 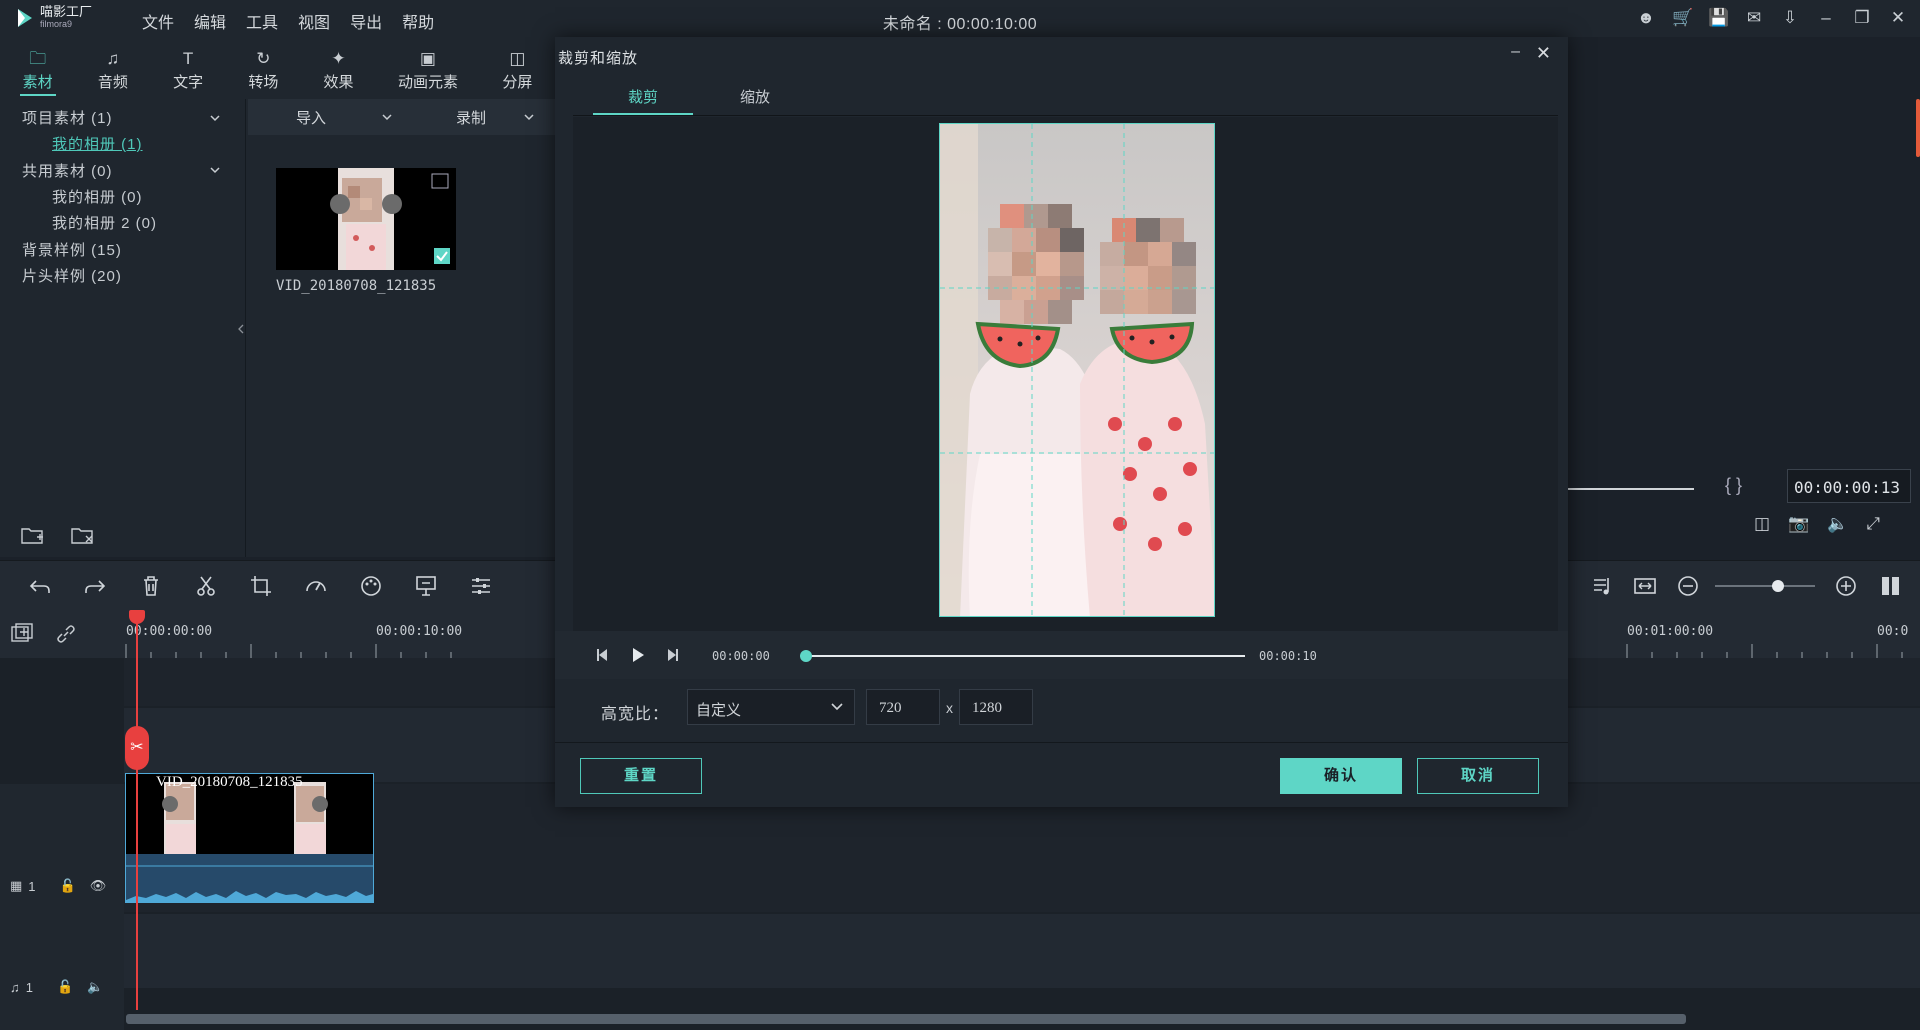 I want to click on menu-tools: 工具, so click(x=262, y=21).